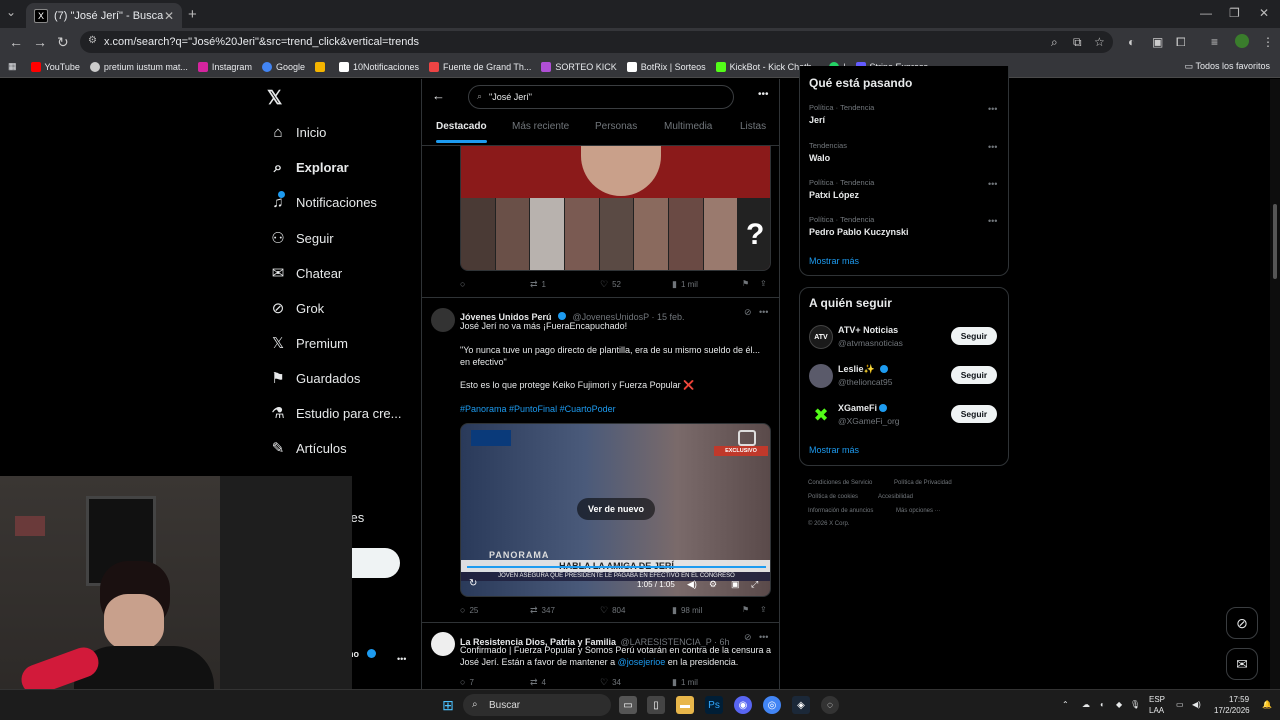 The height and width of the screenshot is (720, 1280). I want to click on app-icon: ◌, so click(830, 705).